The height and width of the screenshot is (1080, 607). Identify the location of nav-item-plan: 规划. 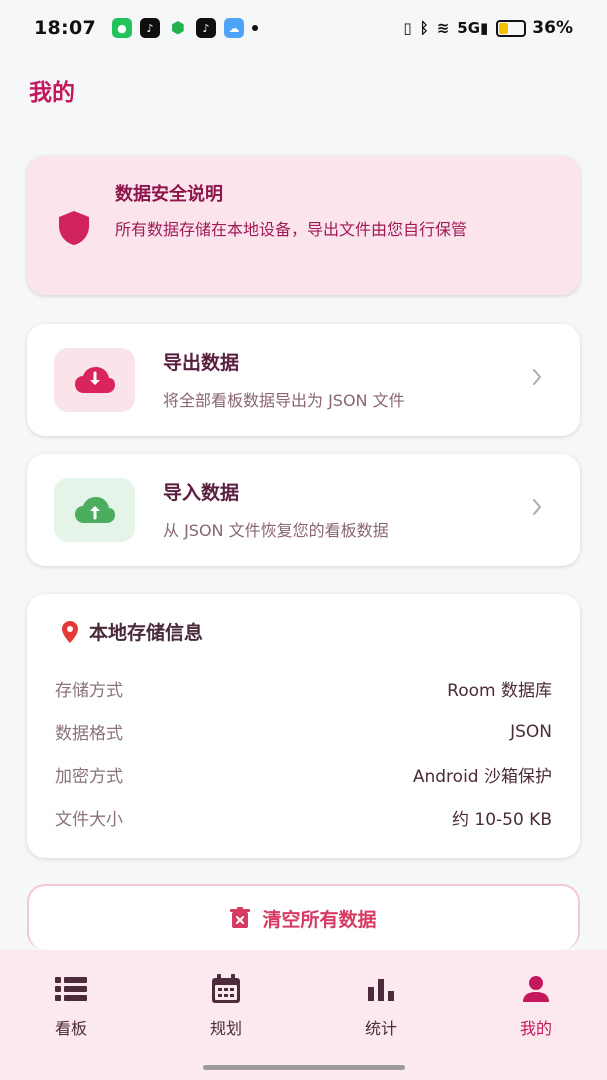
(226, 1007).